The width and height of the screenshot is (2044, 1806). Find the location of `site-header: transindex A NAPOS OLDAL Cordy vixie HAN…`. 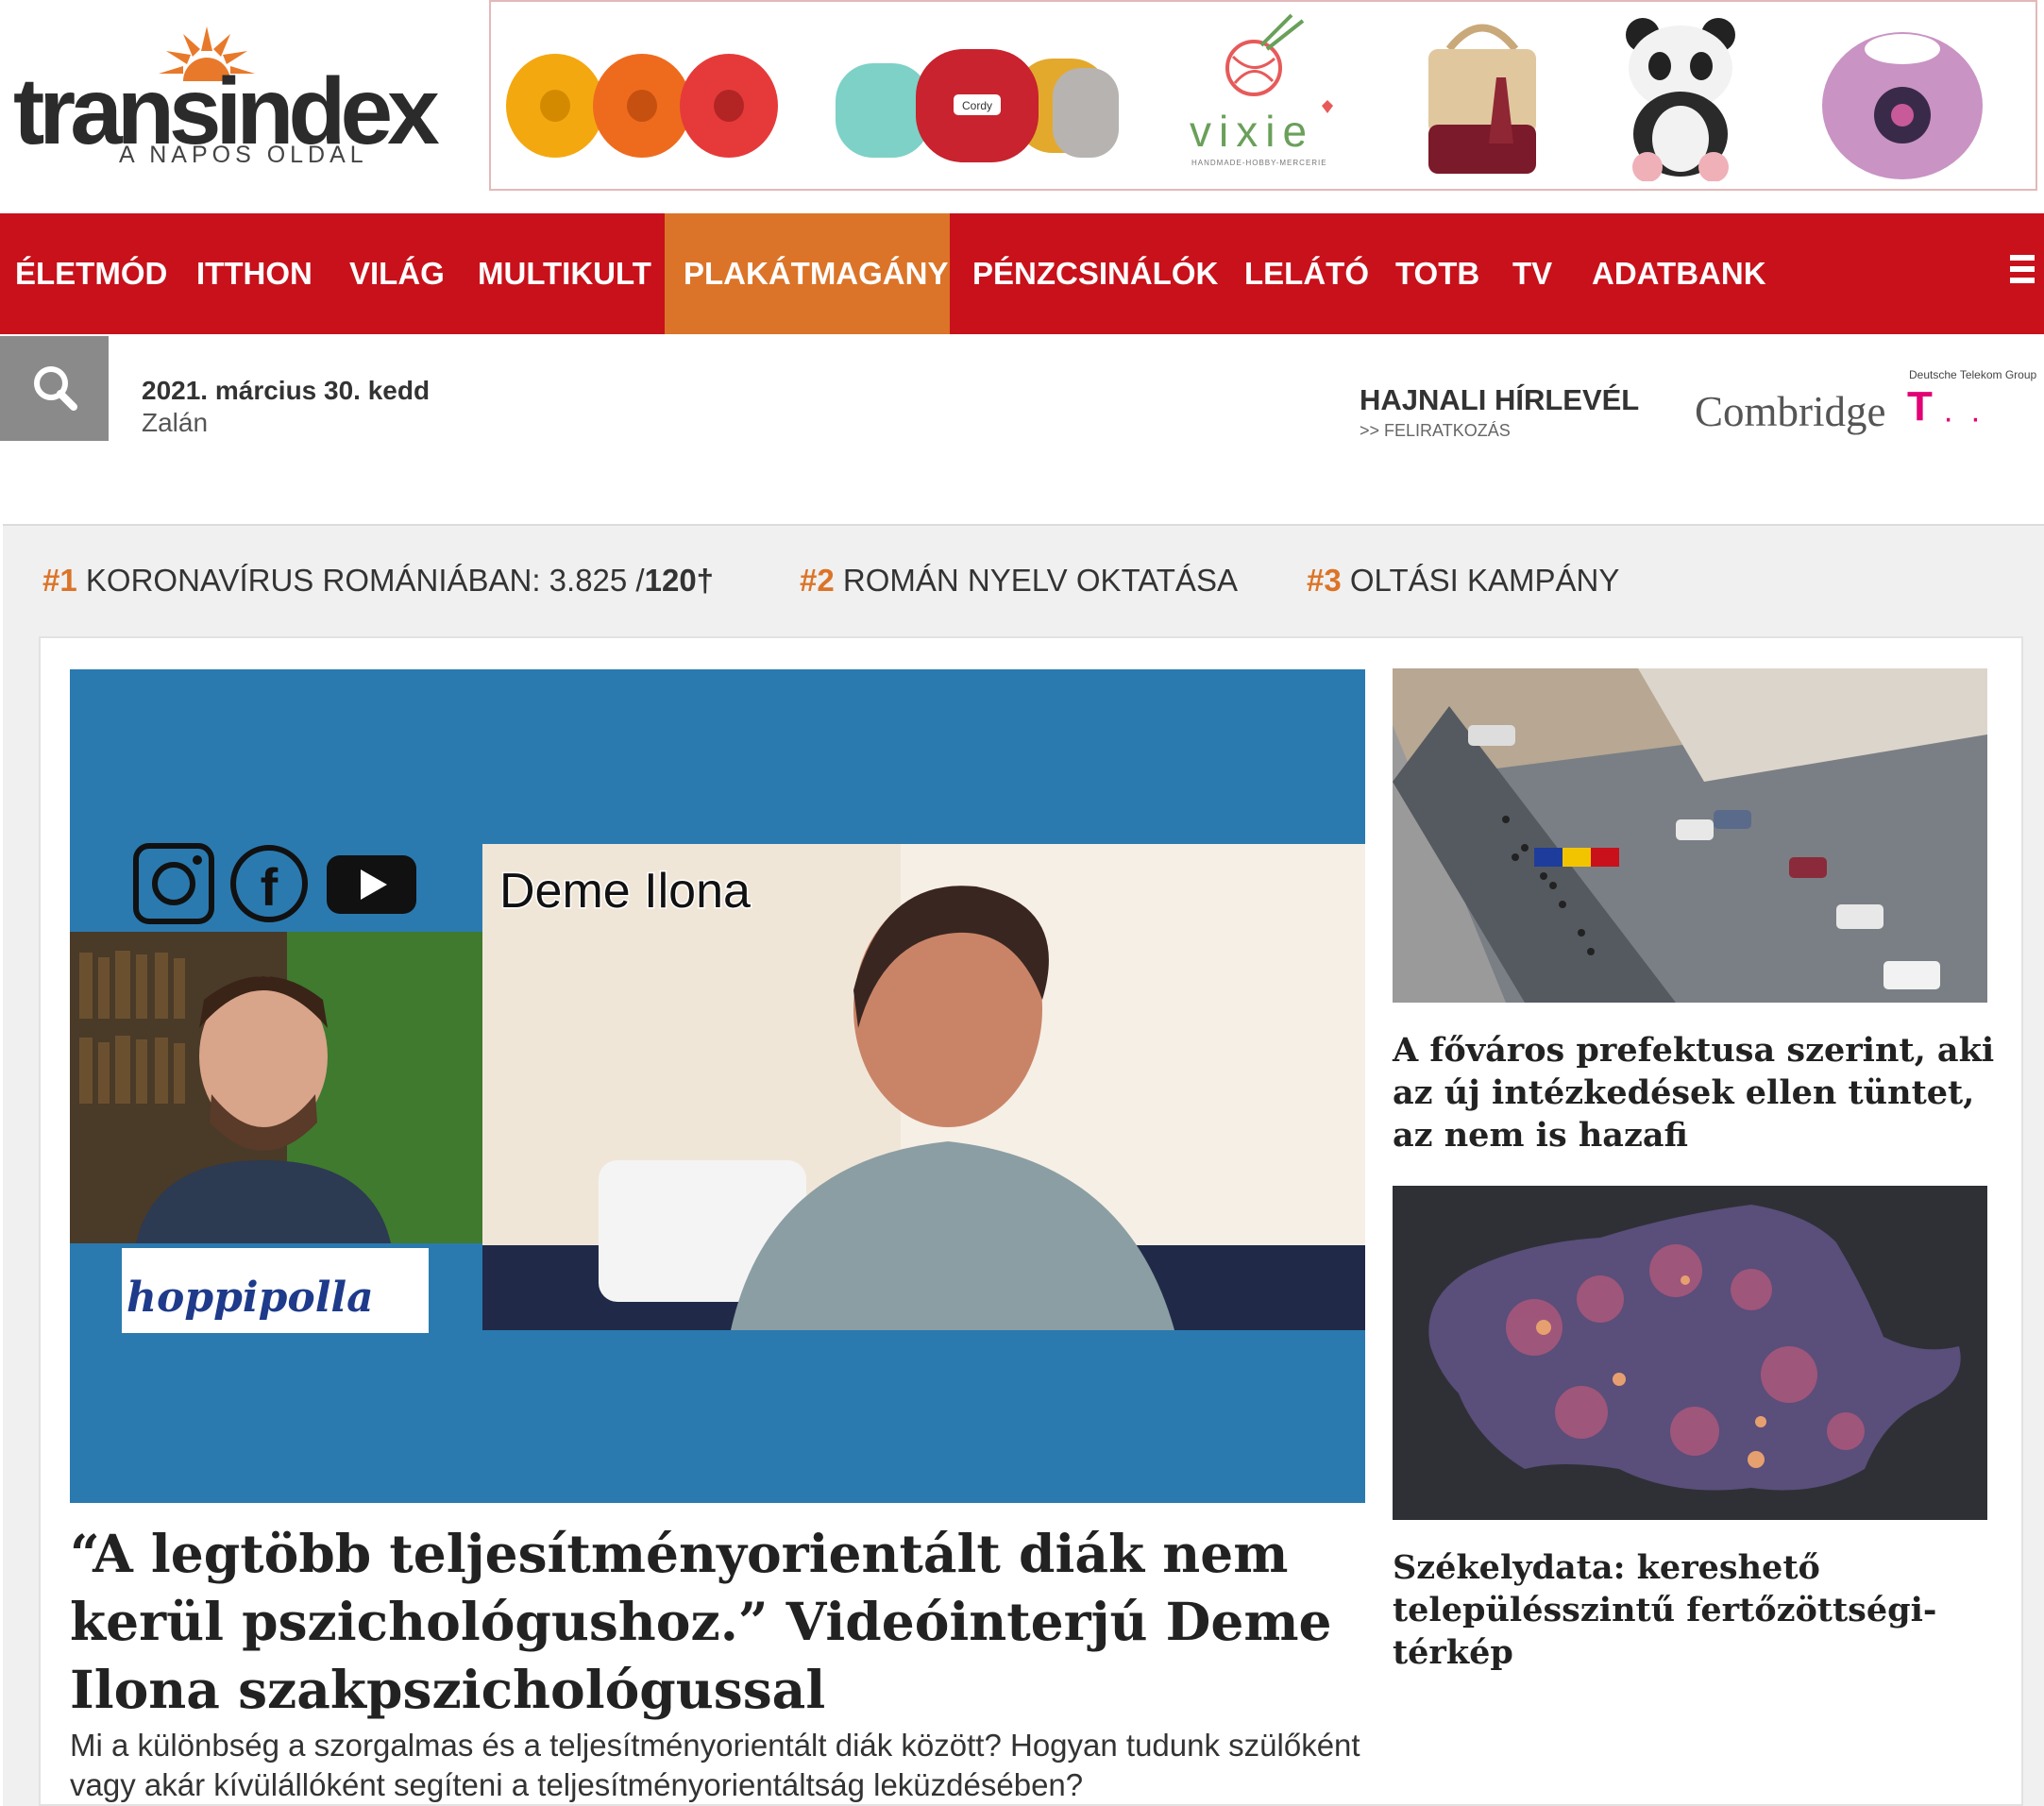

site-header: transindex A NAPOS OLDAL Cordy vixie HAN… is located at coordinates (1022, 107).